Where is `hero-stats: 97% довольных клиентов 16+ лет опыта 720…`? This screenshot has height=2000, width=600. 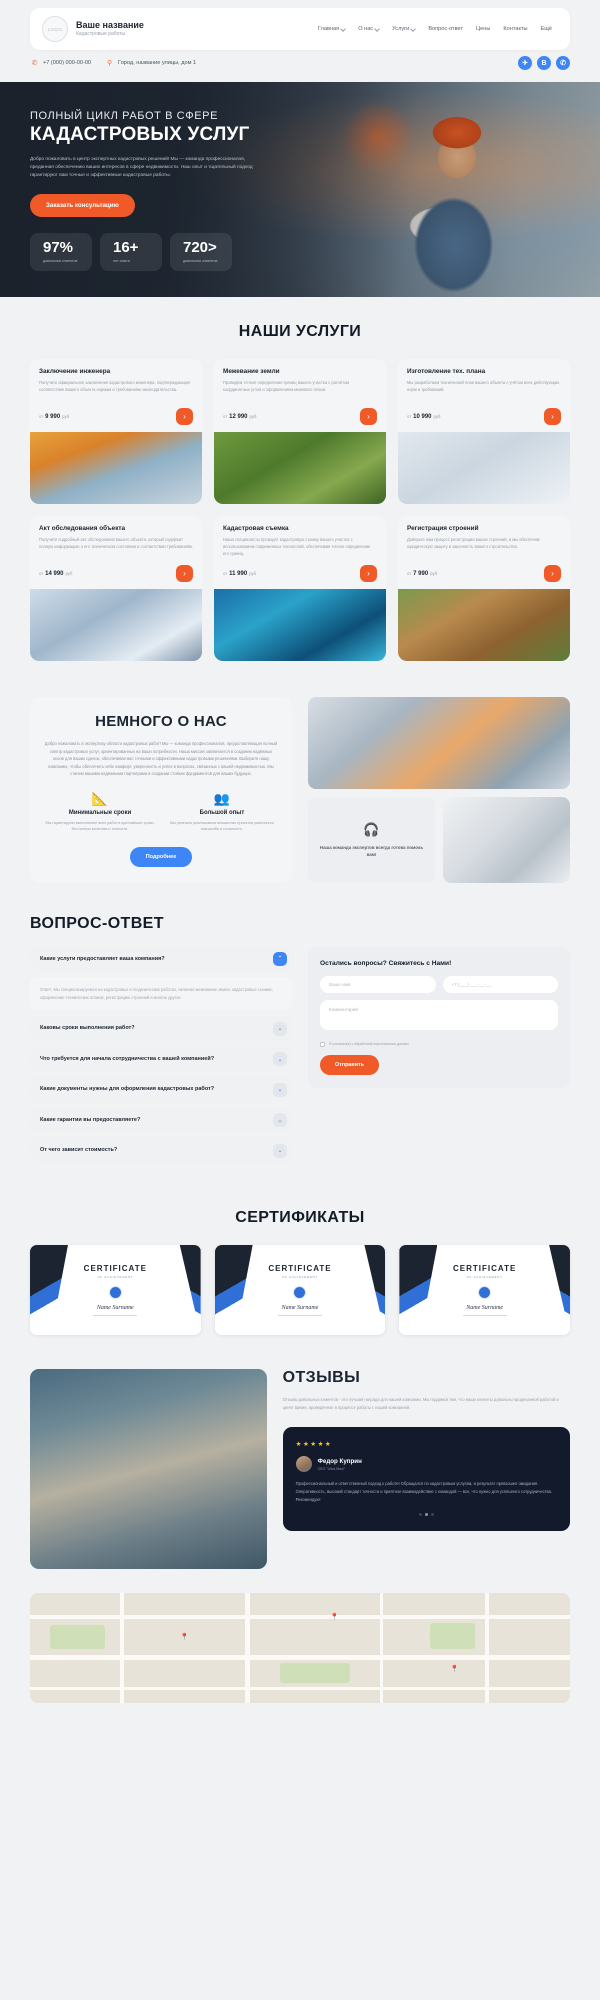
hero-stats: 97% довольных клиентов 16+ лет опыта 720… is located at coordinates (300, 251).